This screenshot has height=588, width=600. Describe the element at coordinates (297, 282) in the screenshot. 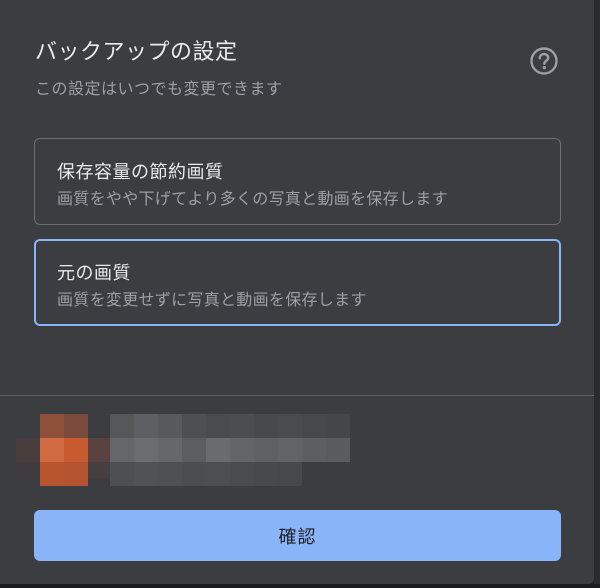

I see `option-original-quality: 元の画質 画質を変更せずに写真と動画を保存します` at that location.